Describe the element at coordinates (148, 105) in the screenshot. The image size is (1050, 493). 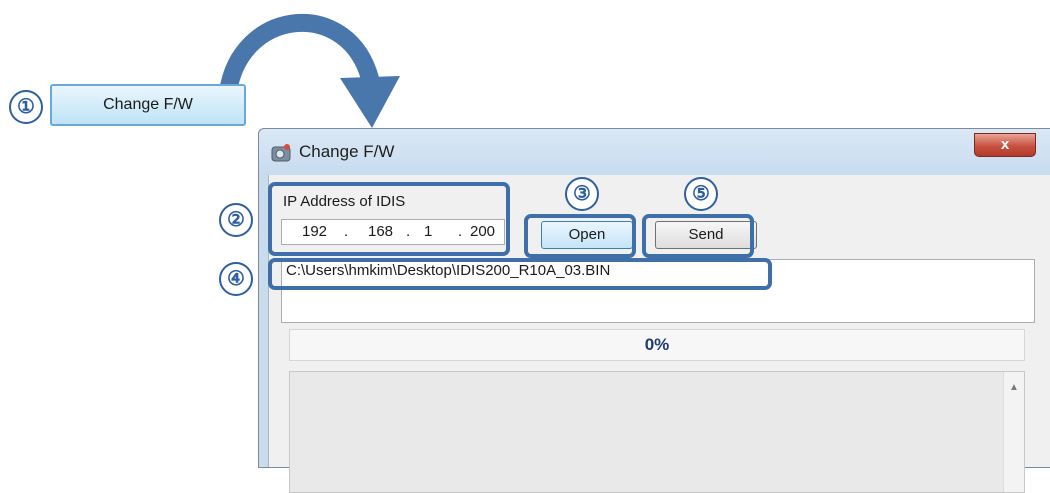
I see `change-fw-button: Change F/W` at that location.